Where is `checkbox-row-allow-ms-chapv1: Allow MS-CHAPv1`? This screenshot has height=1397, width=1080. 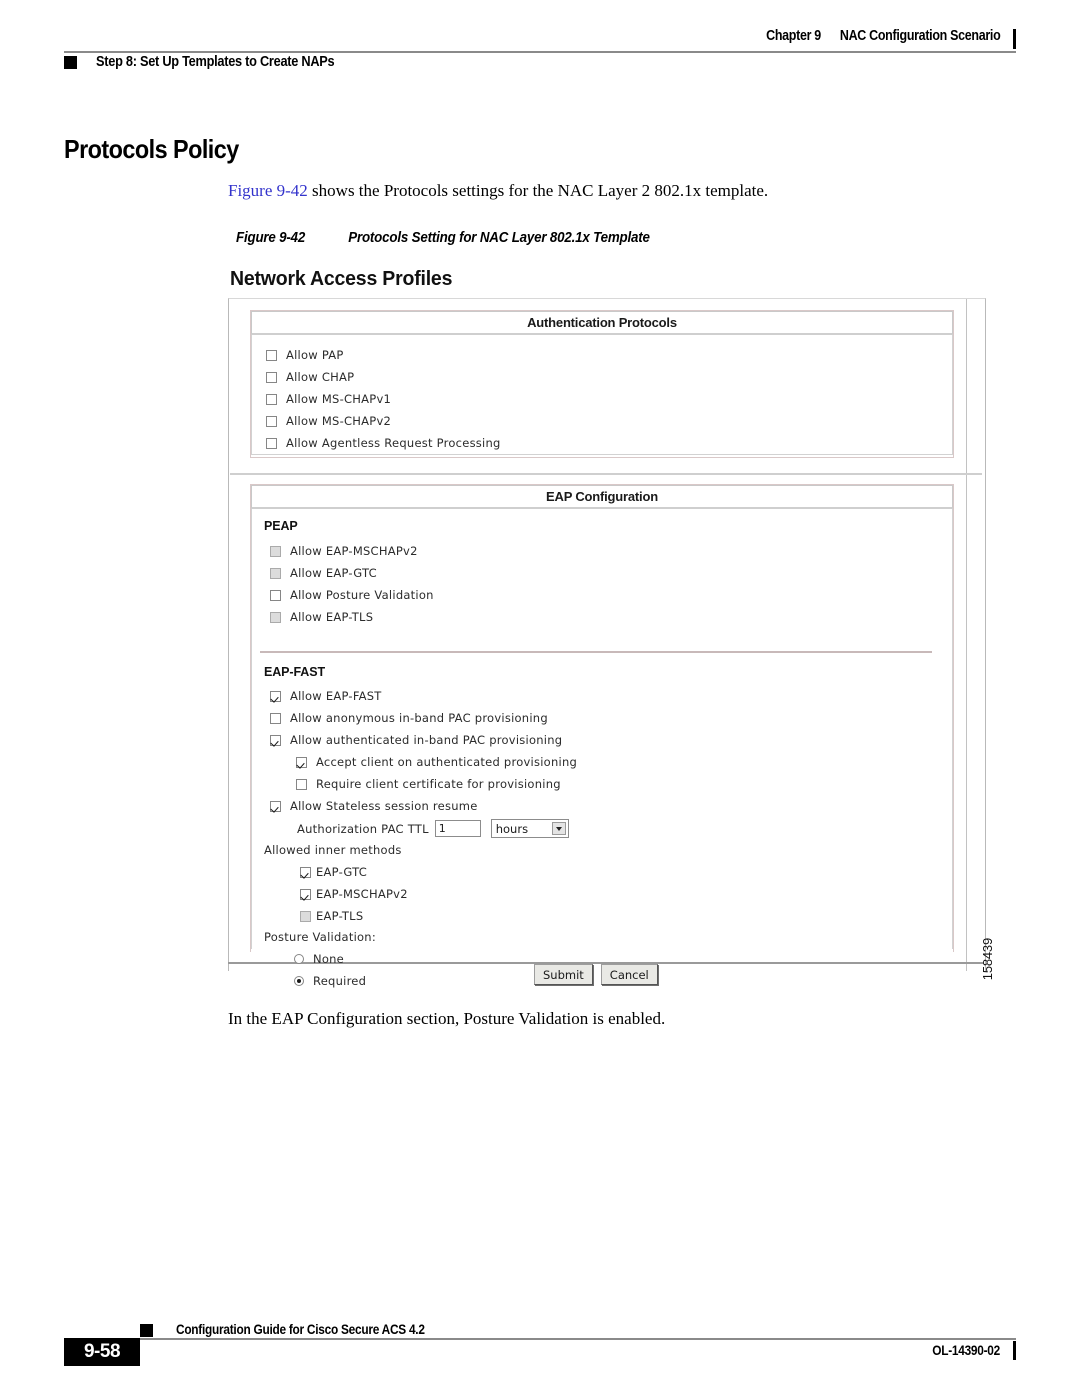
checkbox-row-allow-ms-chapv1: Allow MS-CHAPv1 is located at coordinates (328, 399).